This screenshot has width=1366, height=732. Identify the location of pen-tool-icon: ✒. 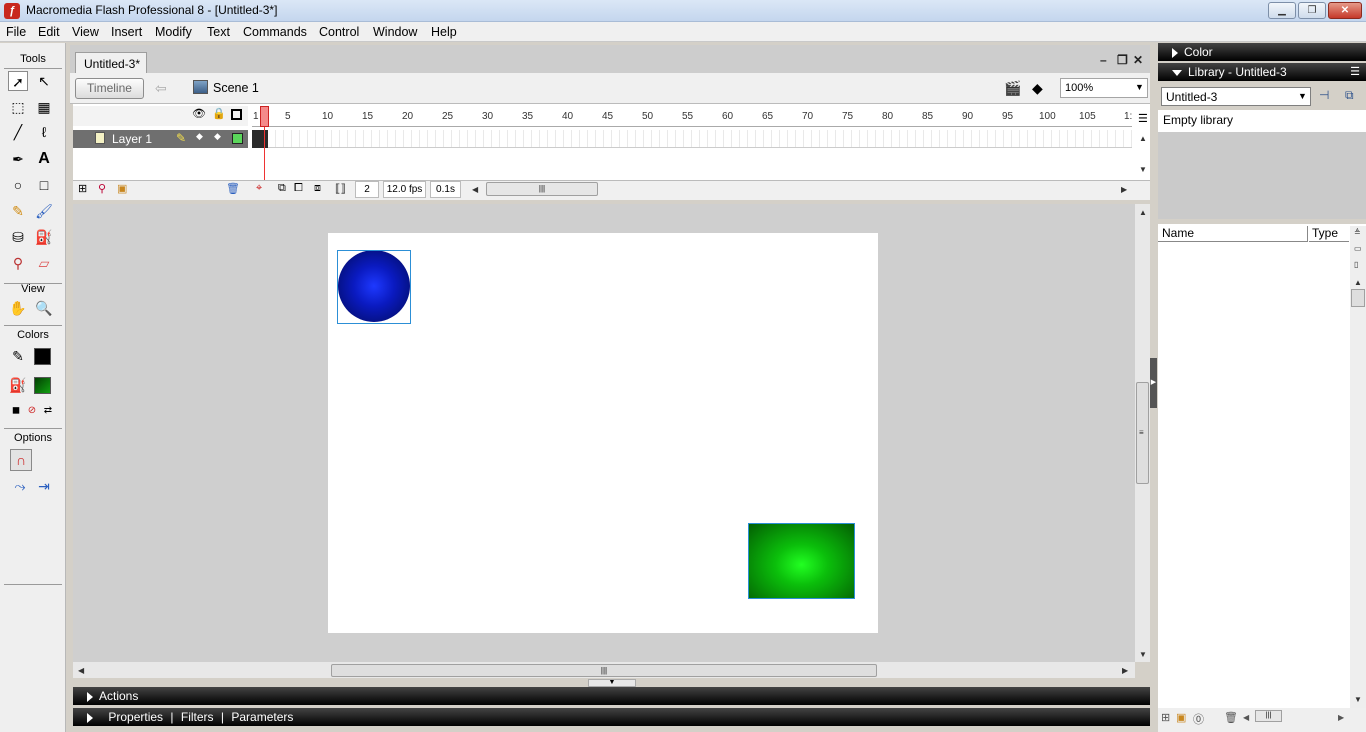
(18, 159).